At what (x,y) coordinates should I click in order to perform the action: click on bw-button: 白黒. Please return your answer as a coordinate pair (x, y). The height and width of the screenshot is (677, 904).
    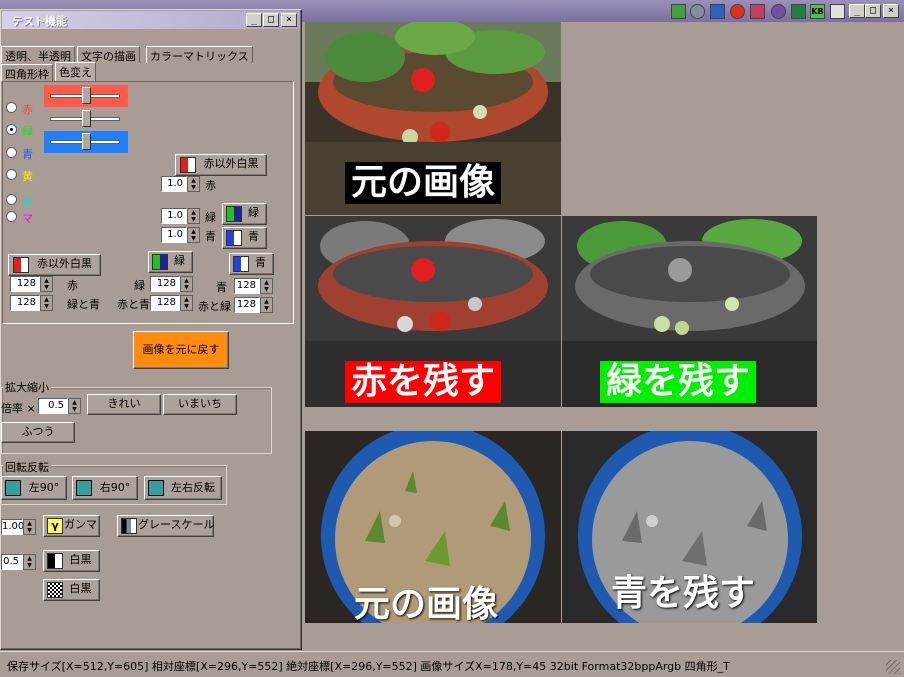
    Looking at the image, I should click on (71, 561).